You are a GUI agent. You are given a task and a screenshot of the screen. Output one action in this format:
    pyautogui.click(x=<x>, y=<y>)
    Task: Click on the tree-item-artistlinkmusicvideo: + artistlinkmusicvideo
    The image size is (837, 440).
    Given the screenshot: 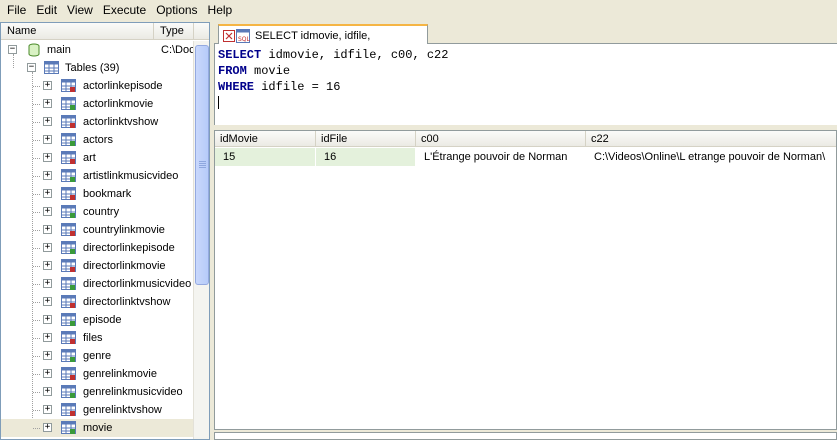 What is the action you would take?
    pyautogui.click(x=97, y=176)
    